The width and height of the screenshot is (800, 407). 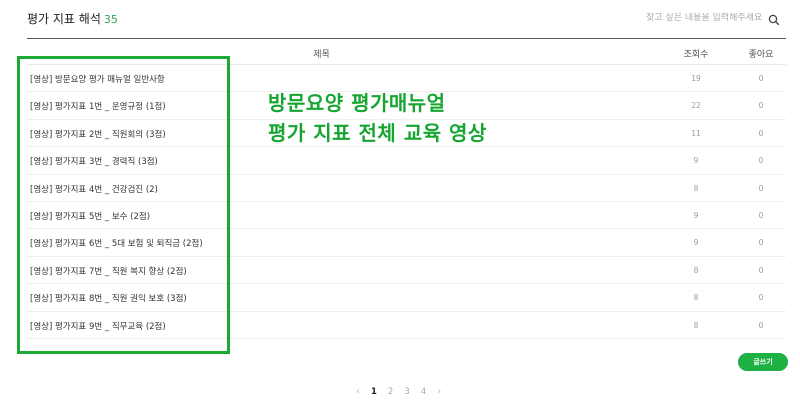 I want to click on chevron-left-icon: ‹, so click(x=358, y=391).